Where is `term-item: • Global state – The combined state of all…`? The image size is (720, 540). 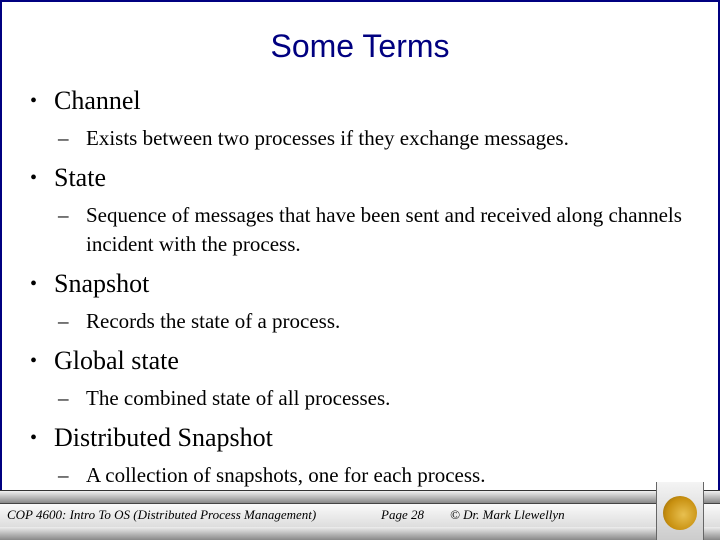 term-item: • Global state – The combined state of all… is located at coordinates (364, 378).